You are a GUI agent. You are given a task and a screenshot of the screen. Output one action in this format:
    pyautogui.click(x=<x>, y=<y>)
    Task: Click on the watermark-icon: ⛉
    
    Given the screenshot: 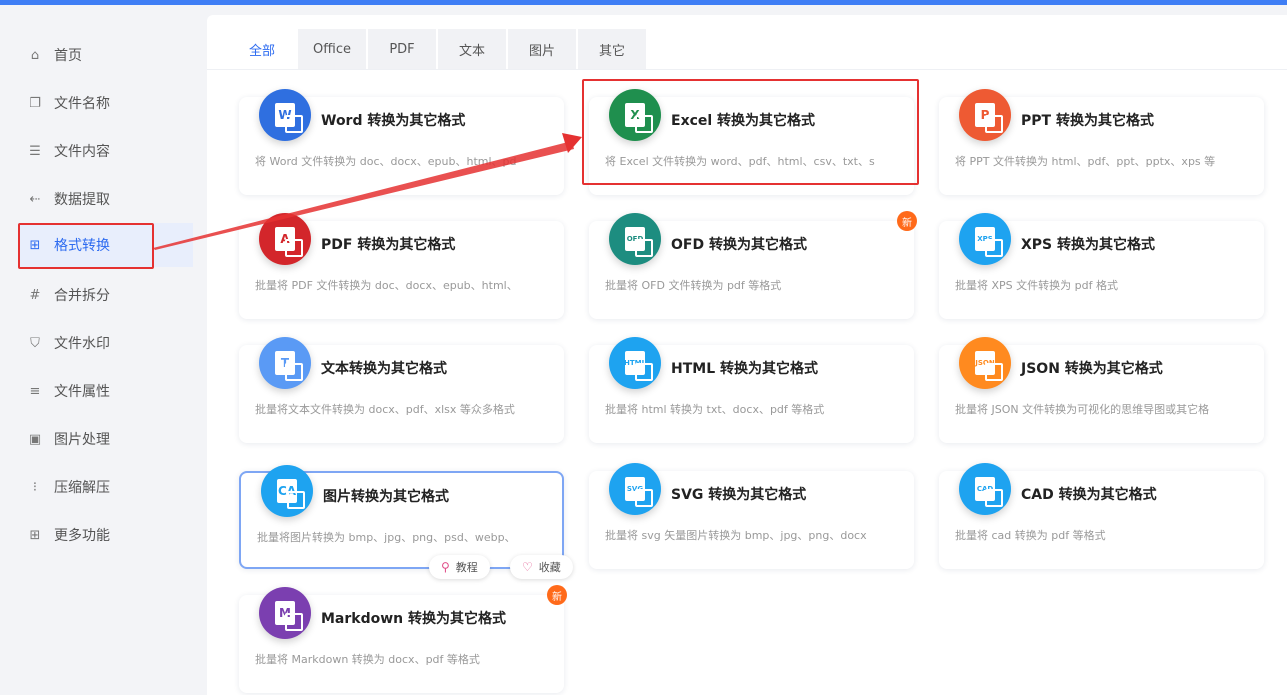 What is the action you would take?
    pyautogui.click(x=35, y=343)
    